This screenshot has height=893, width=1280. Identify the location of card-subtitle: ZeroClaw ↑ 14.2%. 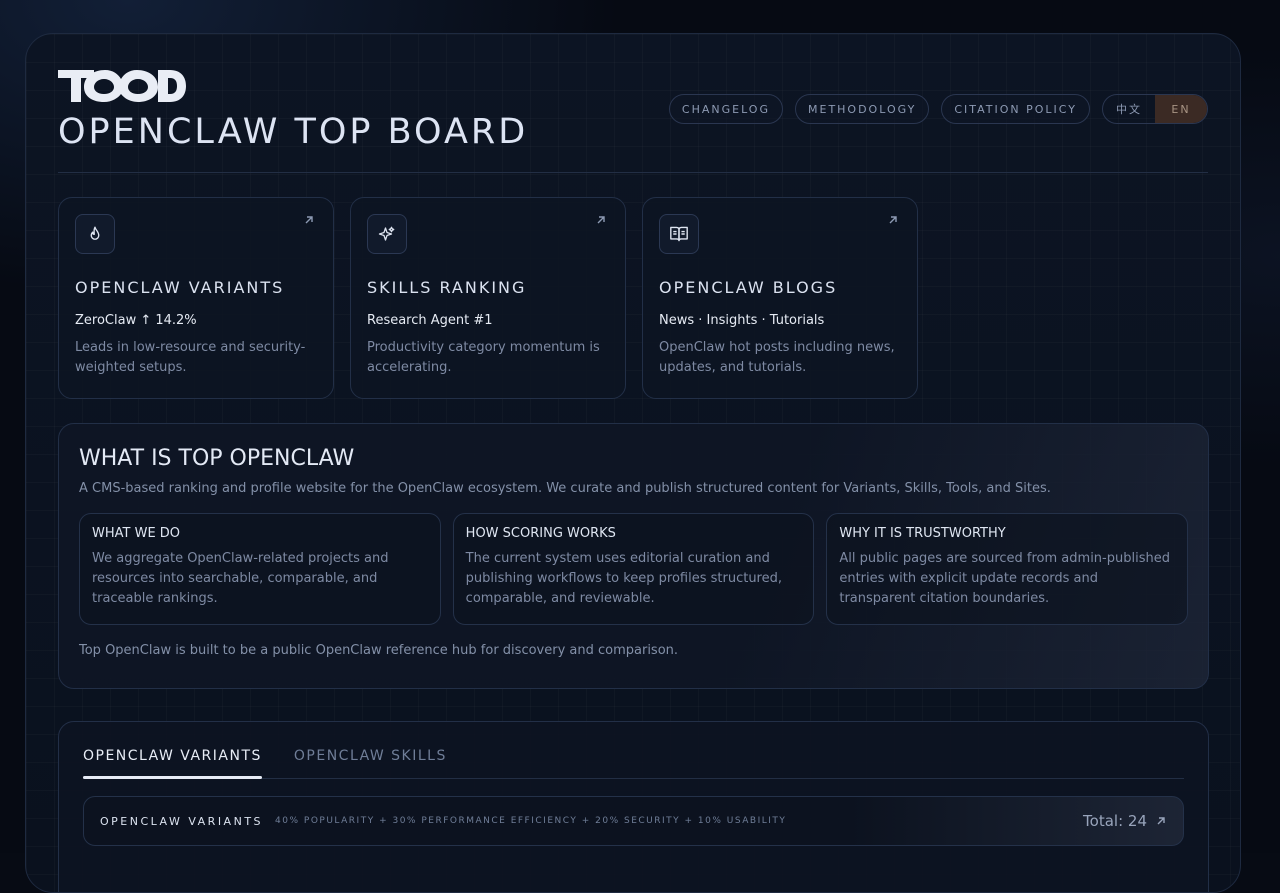
(136, 320).